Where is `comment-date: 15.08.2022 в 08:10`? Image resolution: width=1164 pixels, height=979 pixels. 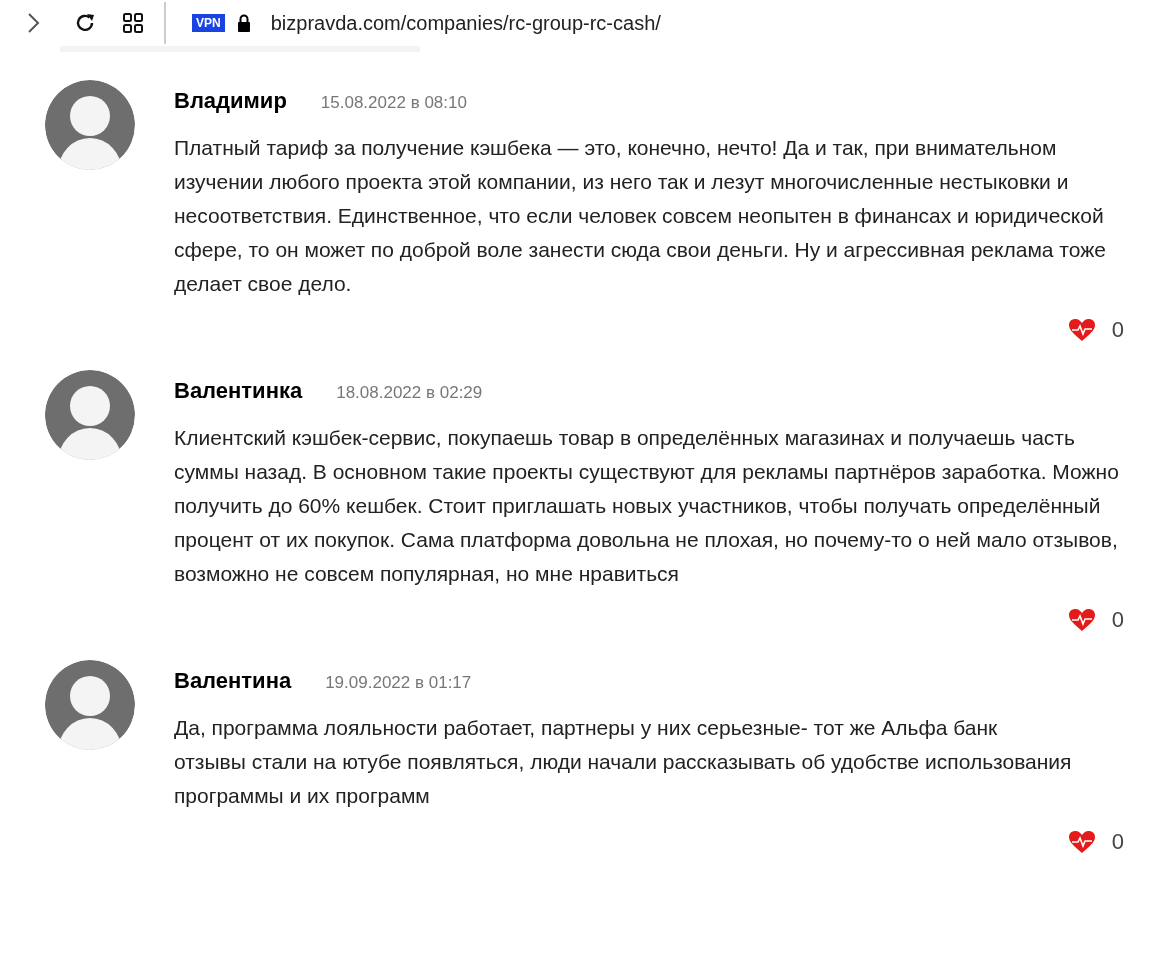 comment-date: 15.08.2022 в 08:10 is located at coordinates (393, 103).